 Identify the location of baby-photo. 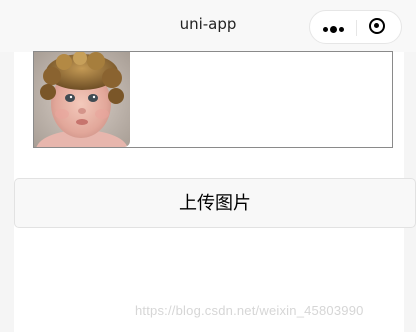
(82, 99).